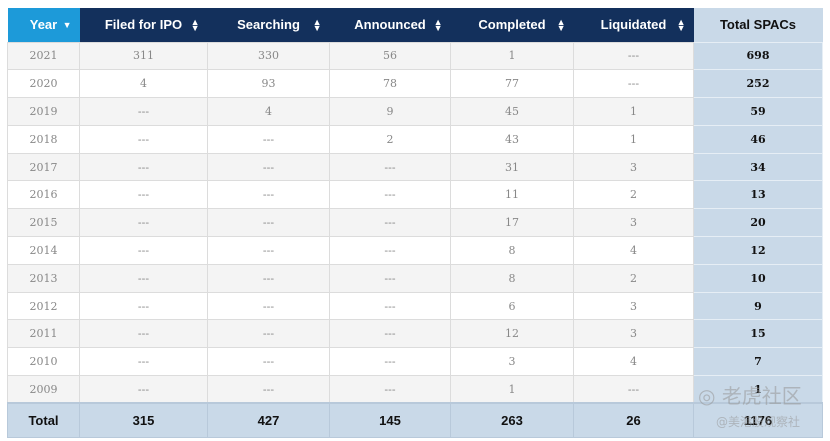 This screenshot has height=441, width=830. What do you see at coordinates (633, 195) in the screenshot?
I see `value-cell: 2` at bounding box center [633, 195].